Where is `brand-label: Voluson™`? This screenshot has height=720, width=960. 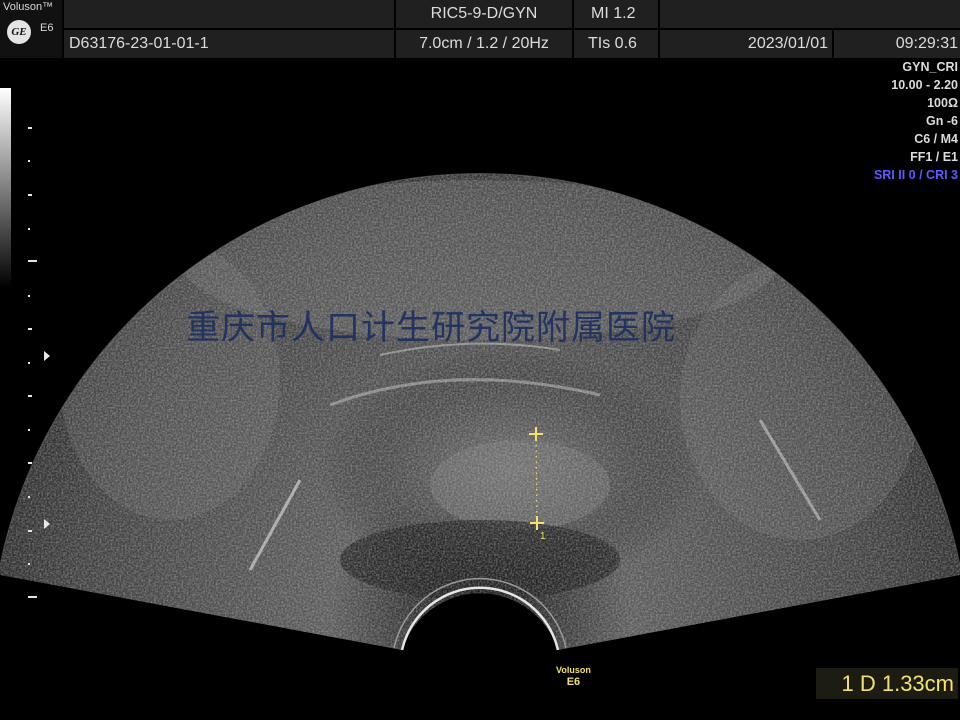
brand-label: Voluson™ is located at coordinates (28, 7).